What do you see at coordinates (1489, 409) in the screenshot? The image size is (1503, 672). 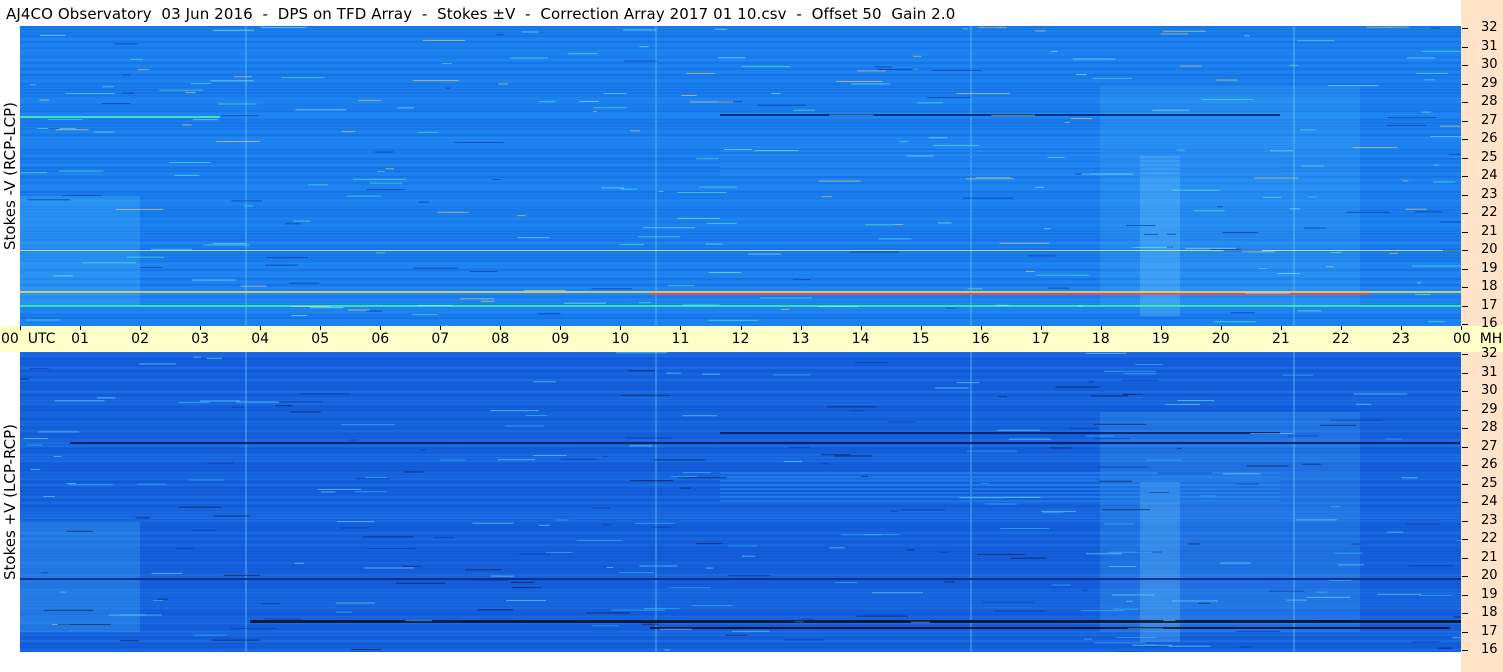 I see `frequency-tick-label: 29` at bounding box center [1489, 409].